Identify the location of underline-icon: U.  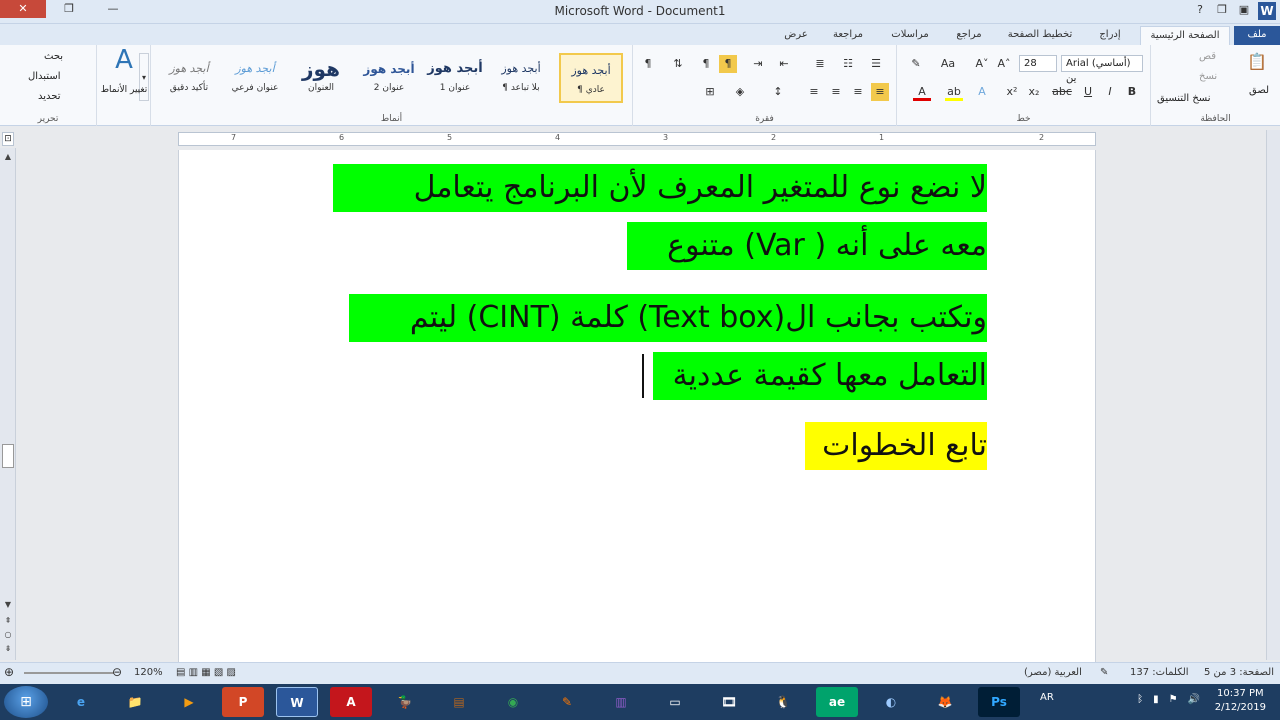
(1088, 92).